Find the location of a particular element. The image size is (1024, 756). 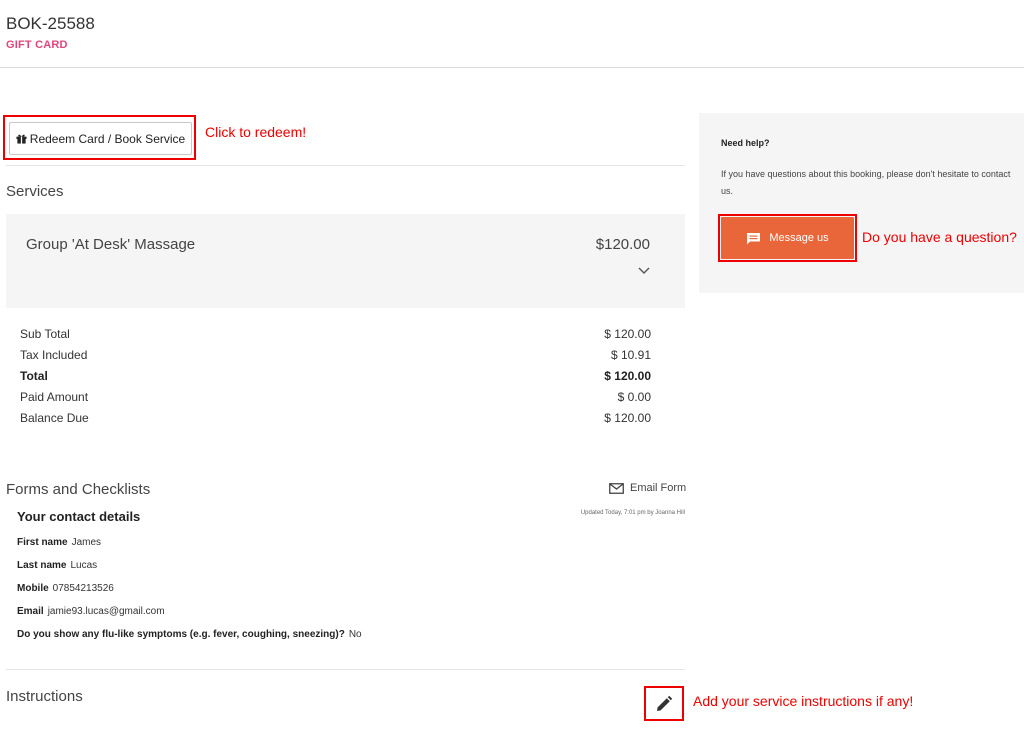

updated-timestamp: Updated Today, 7:01 pm by Joanna Hill is located at coordinates (632, 513).